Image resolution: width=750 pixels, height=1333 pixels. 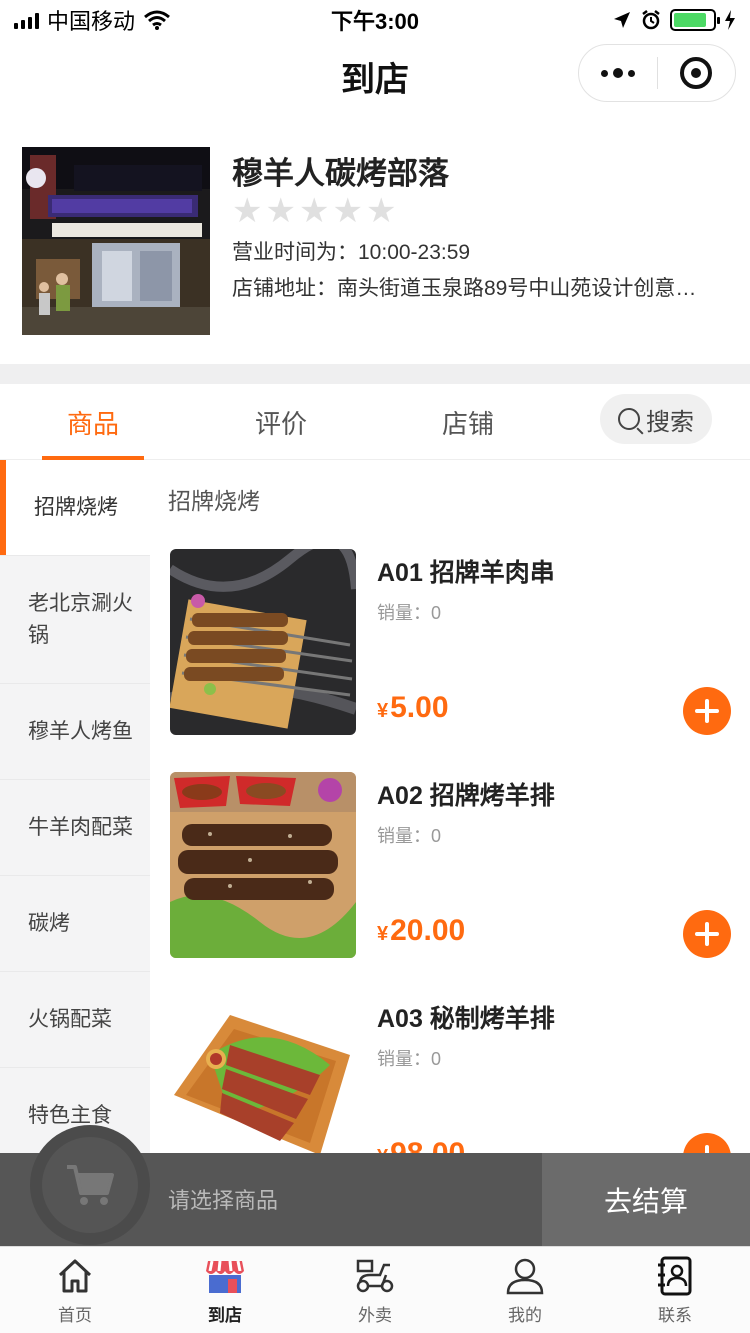 What do you see at coordinates (525, 1315) in the screenshot?
I see `tabbar-label: 我的` at bounding box center [525, 1315].